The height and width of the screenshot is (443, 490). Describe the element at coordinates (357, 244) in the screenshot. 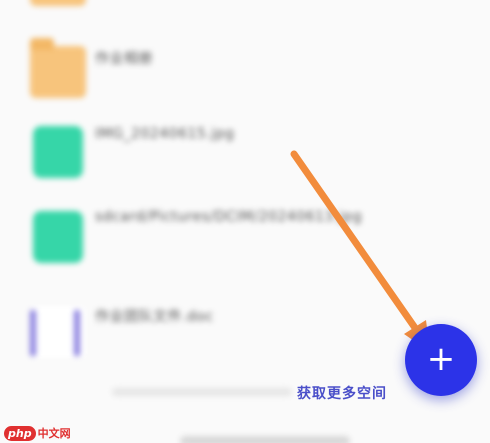

I see `arrow-shaft` at that location.